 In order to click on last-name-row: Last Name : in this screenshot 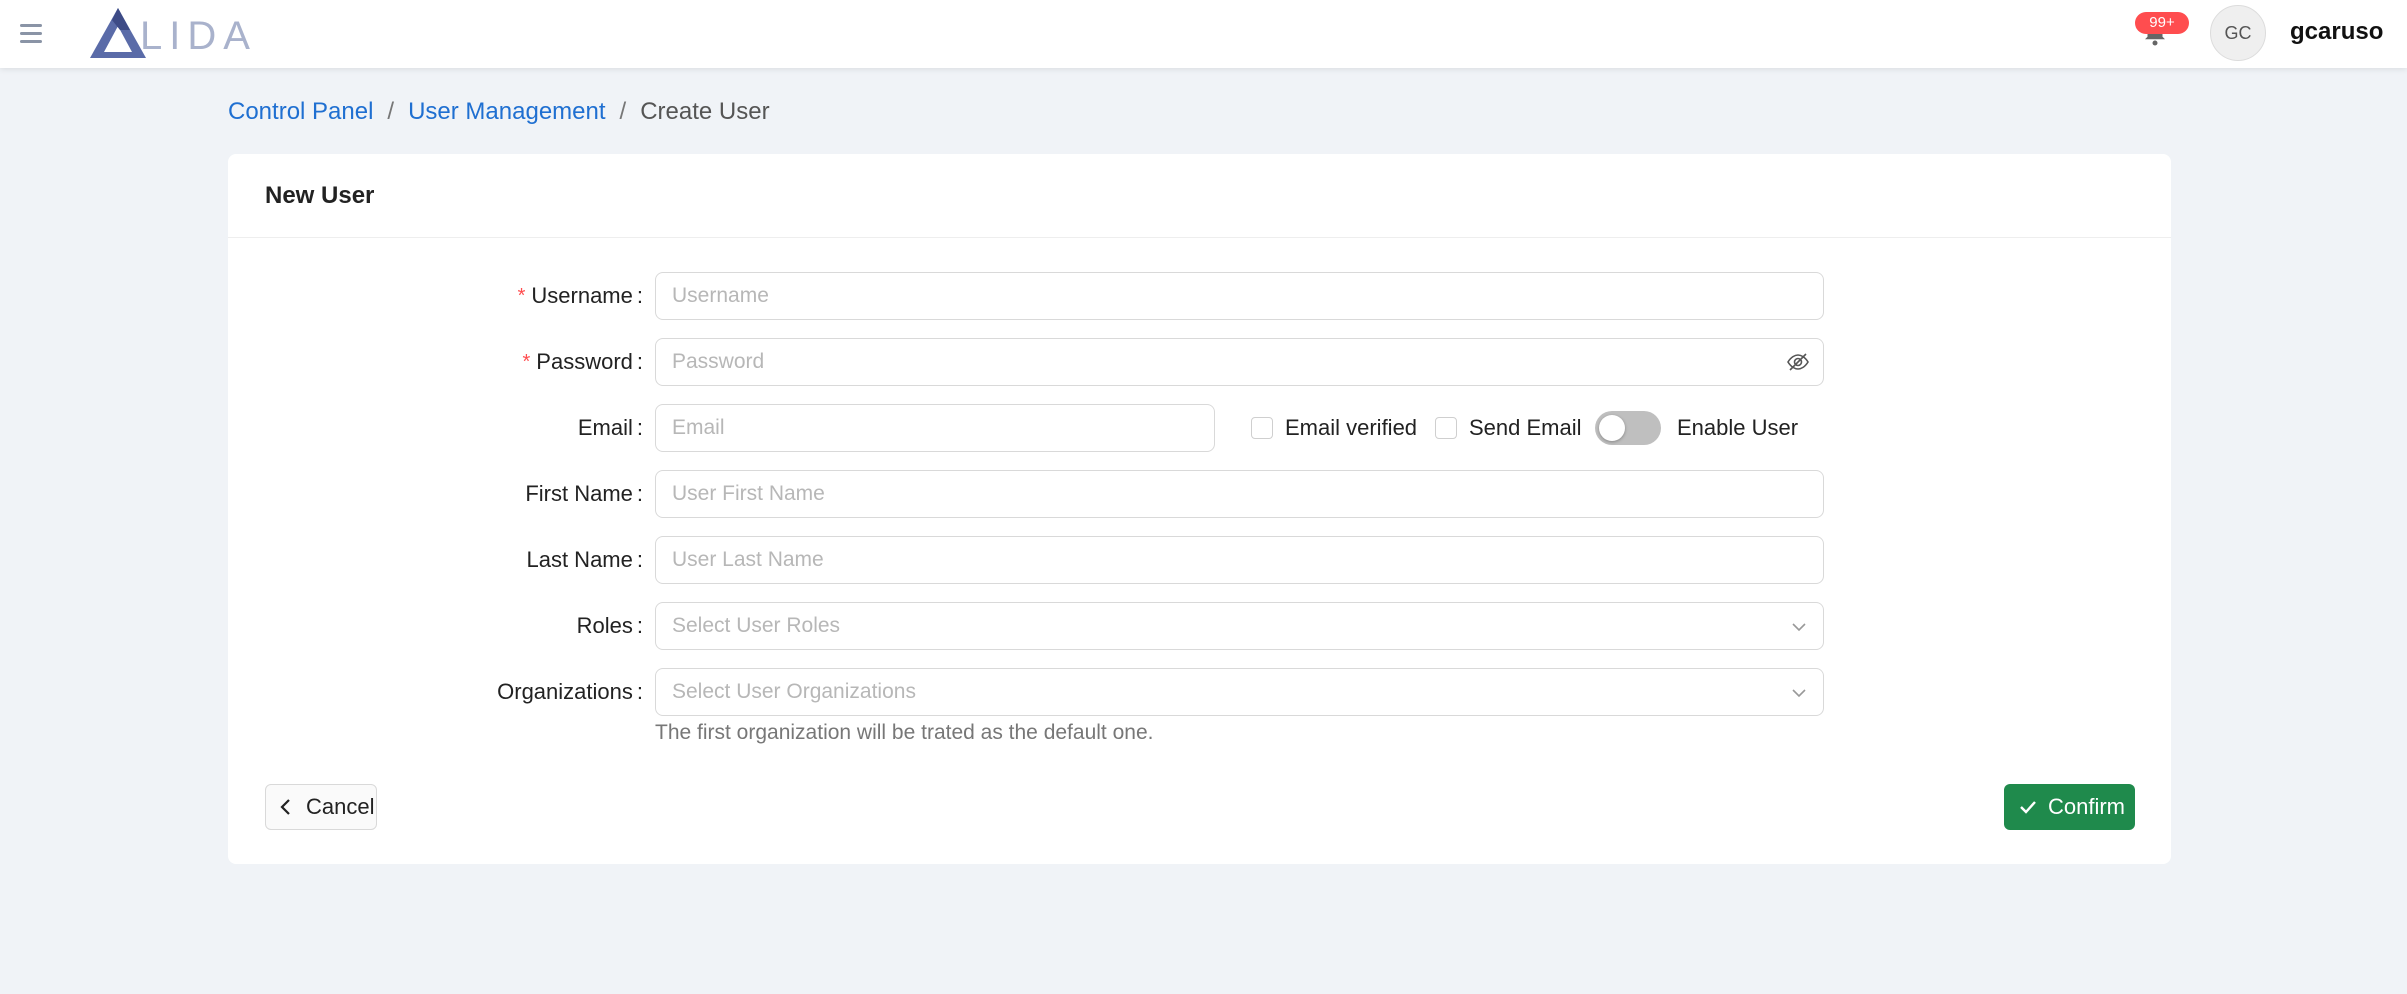, I will do `click(1199, 560)`.